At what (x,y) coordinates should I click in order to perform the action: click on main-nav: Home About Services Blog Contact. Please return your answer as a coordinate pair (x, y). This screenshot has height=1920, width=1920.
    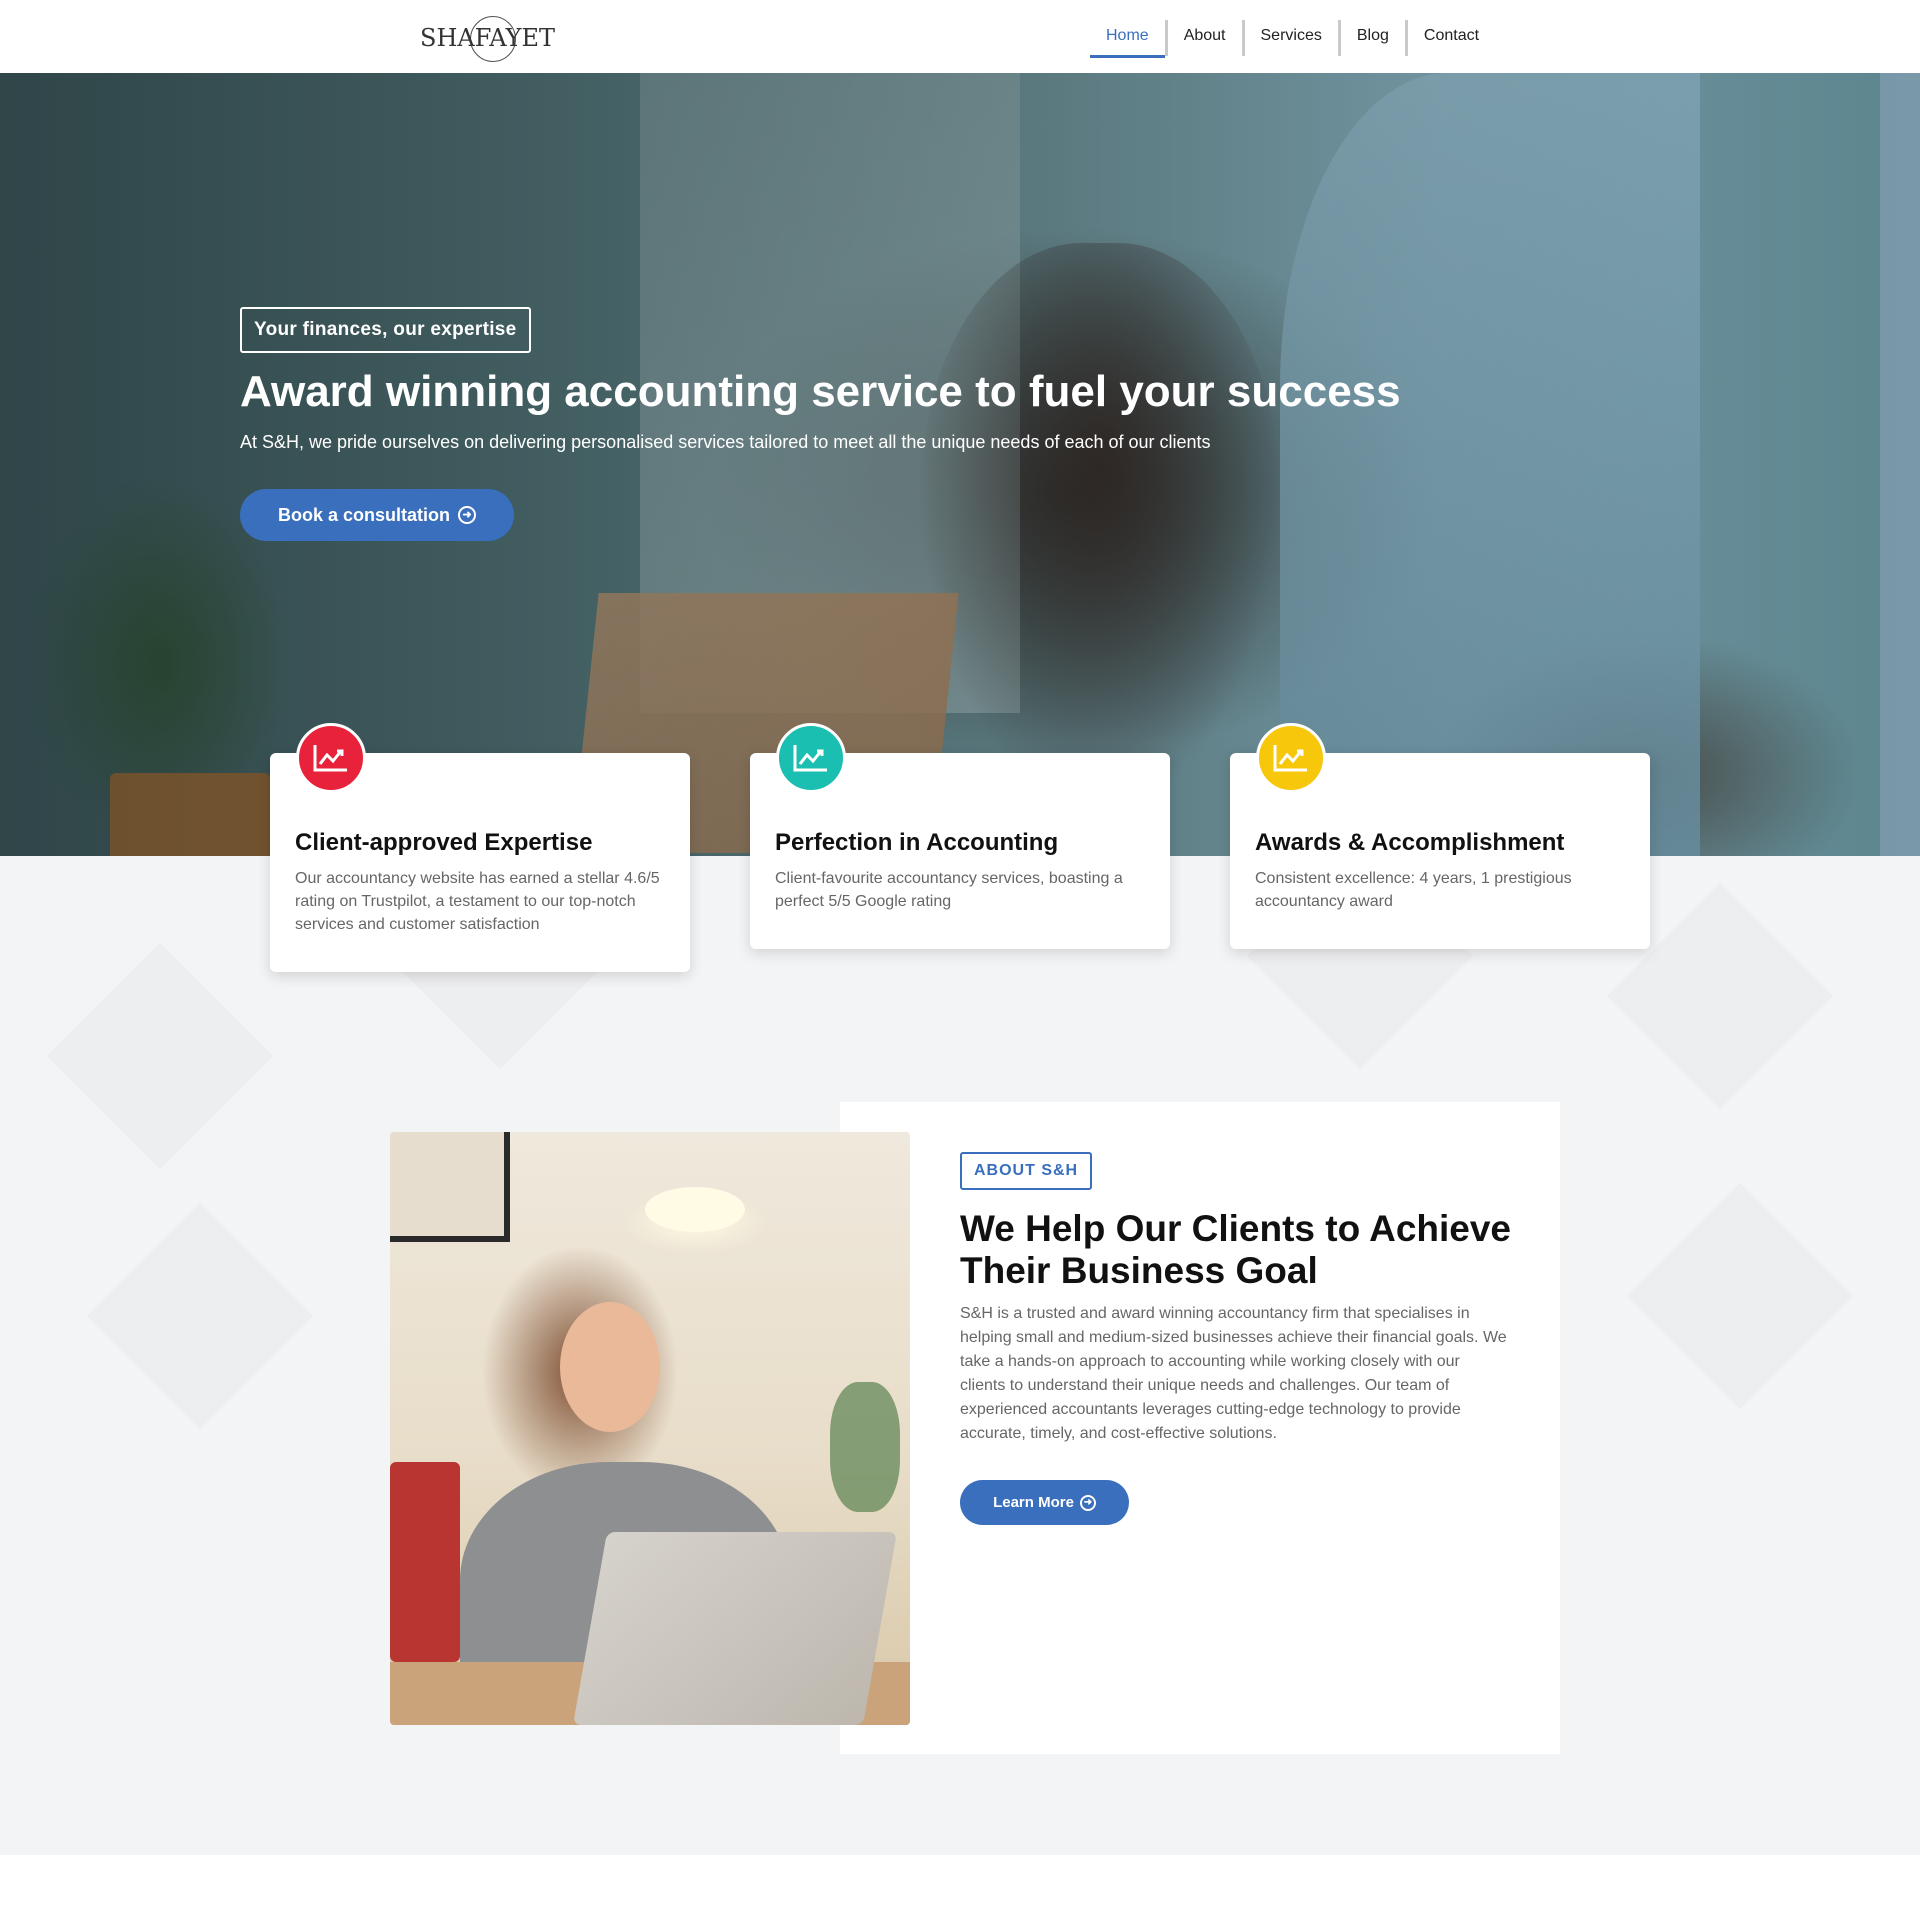
    Looking at the image, I should click on (1292, 38).